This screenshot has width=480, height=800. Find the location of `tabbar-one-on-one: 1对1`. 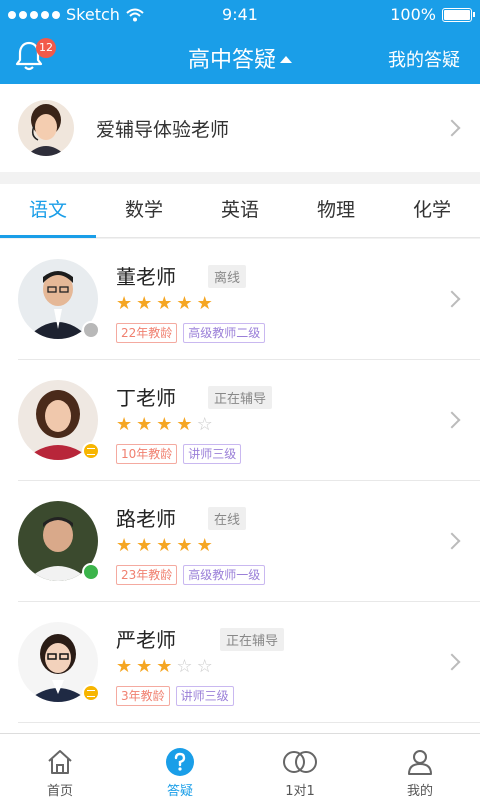

tabbar-one-on-one: 1对1 is located at coordinates (300, 767).